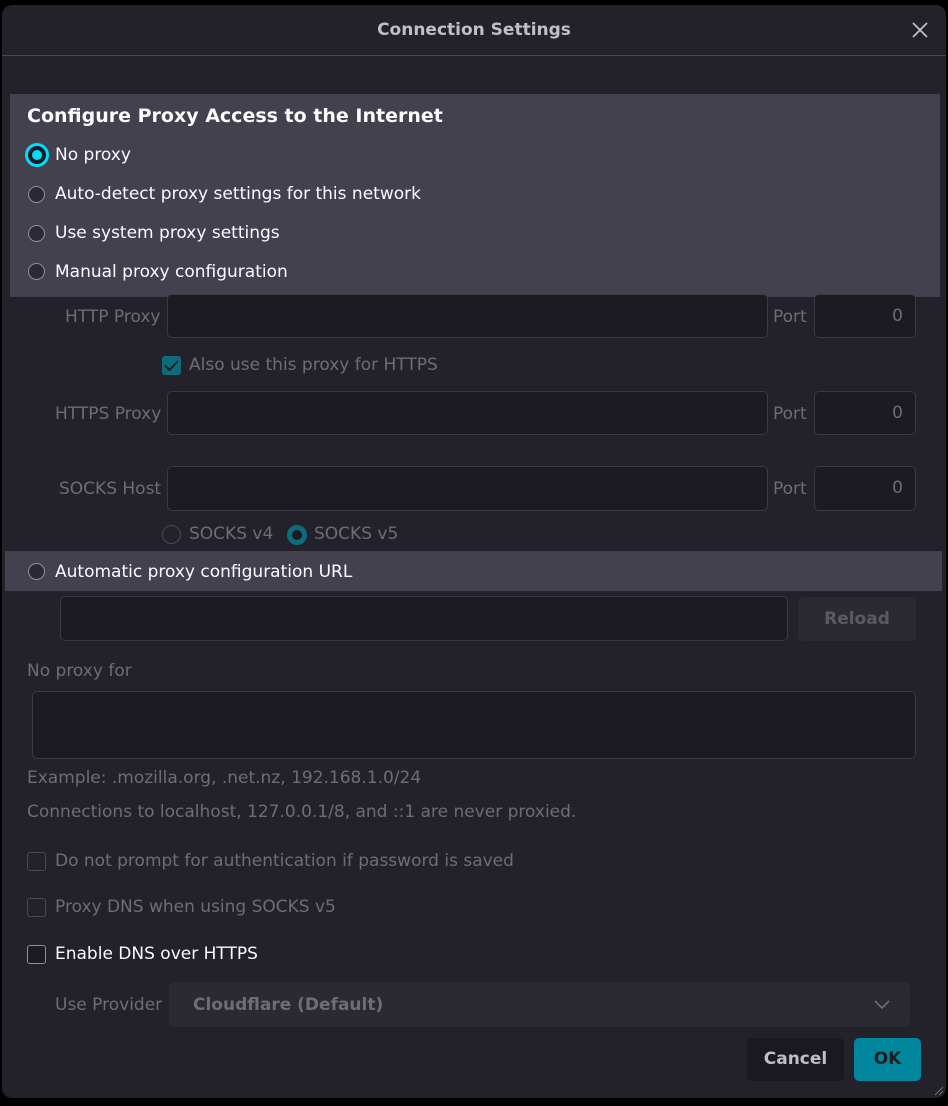 The width and height of the screenshot is (948, 1106). I want to click on radio-label-manual-proxy: Manual proxy configuration, so click(171, 272).